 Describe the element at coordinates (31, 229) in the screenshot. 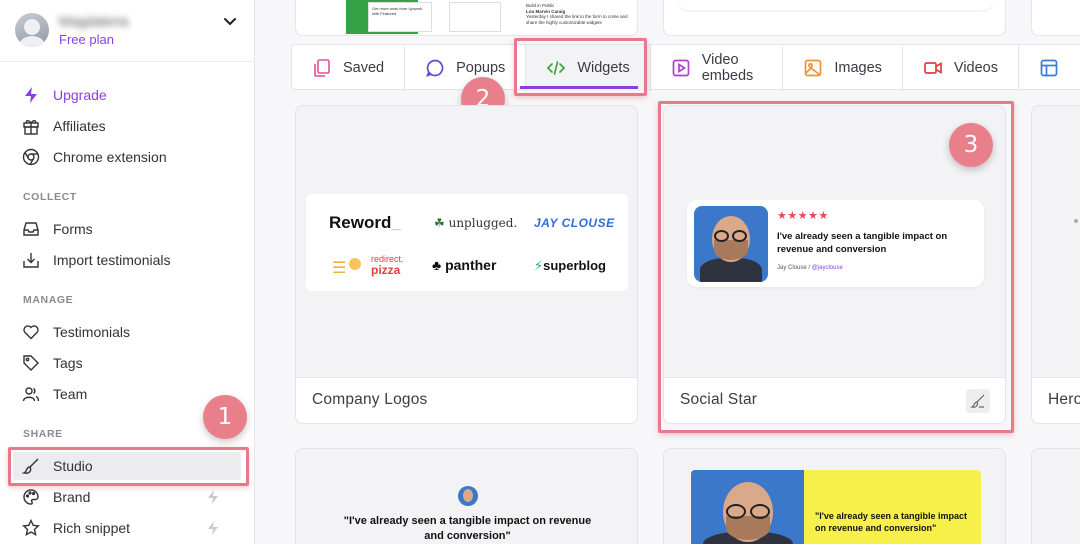

I see `inbox-icon` at that location.